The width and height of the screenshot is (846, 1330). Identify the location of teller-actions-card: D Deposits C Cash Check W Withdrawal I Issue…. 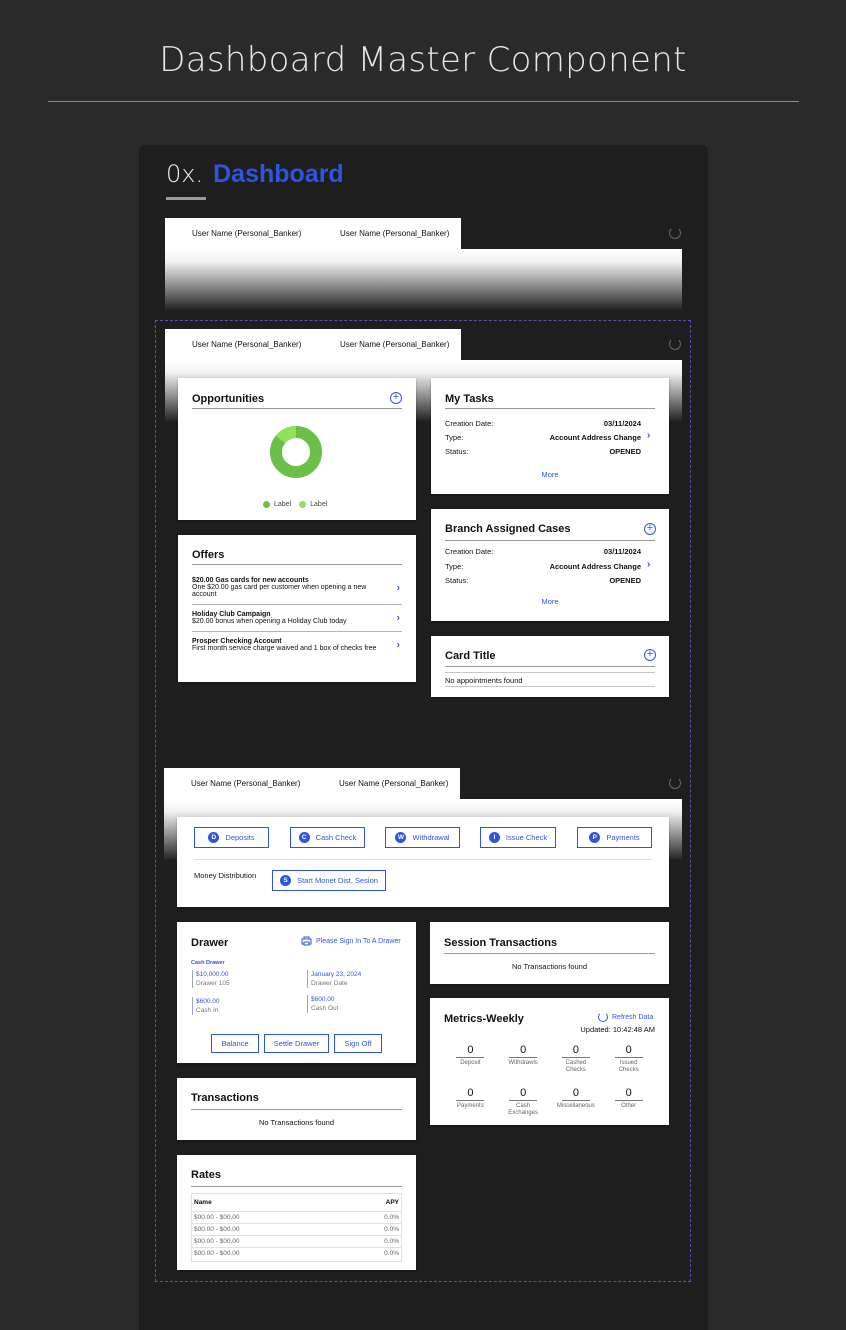
(423, 862).